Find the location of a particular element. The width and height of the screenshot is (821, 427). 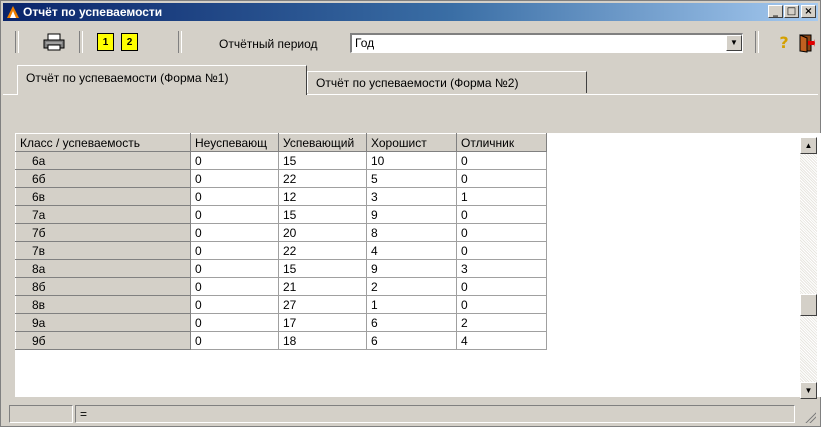

resize-grip-icon is located at coordinates (810, 417).